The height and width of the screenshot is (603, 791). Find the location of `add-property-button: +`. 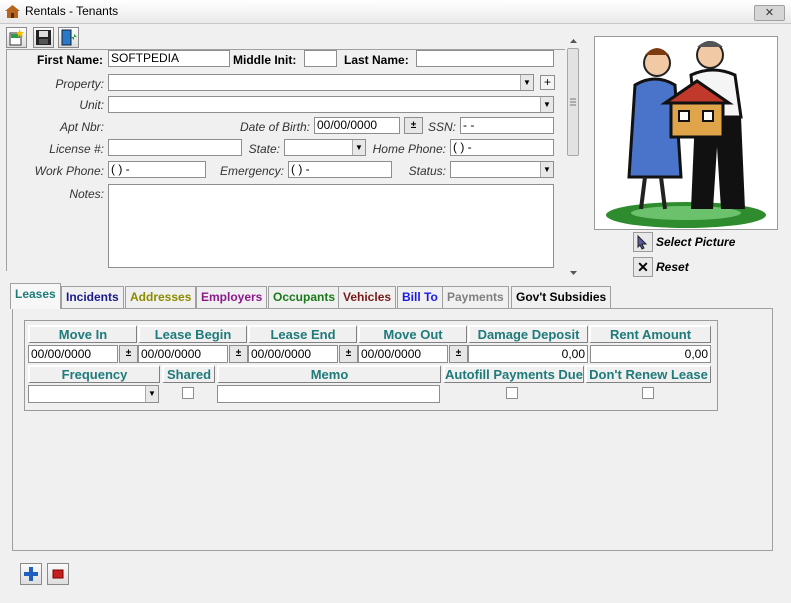

add-property-button: + is located at coordinates (547, 82).